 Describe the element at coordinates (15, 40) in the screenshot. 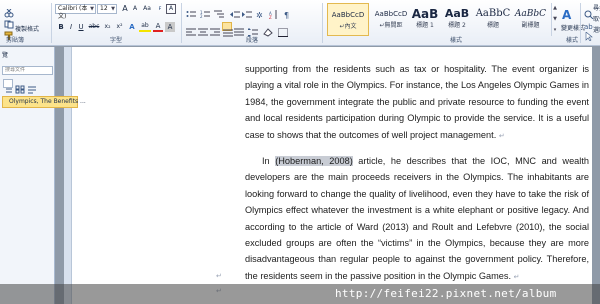

I see `clipboard-group-label: 剪貼簿` at that location.